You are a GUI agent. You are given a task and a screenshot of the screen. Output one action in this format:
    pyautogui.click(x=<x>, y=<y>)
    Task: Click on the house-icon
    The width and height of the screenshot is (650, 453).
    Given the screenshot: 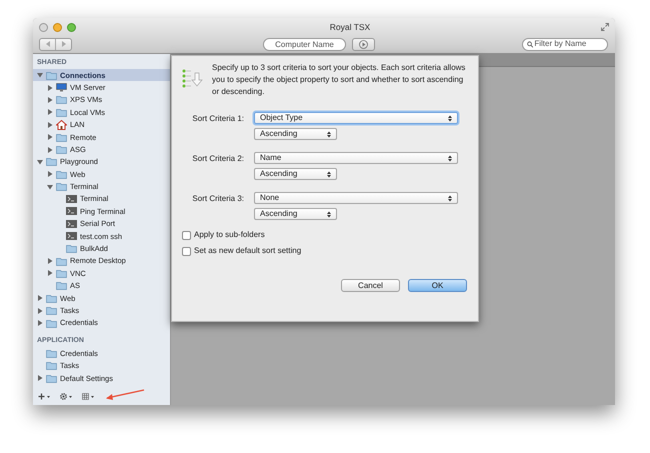 What is the action you would take?
    pyautogui.click(x=61, y=125)
    